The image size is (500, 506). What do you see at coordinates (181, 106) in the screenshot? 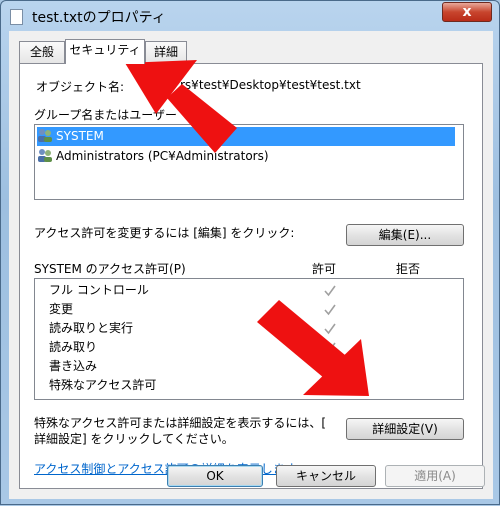
I see `arrow-to-security-tab` at bounding box center [181, 106].